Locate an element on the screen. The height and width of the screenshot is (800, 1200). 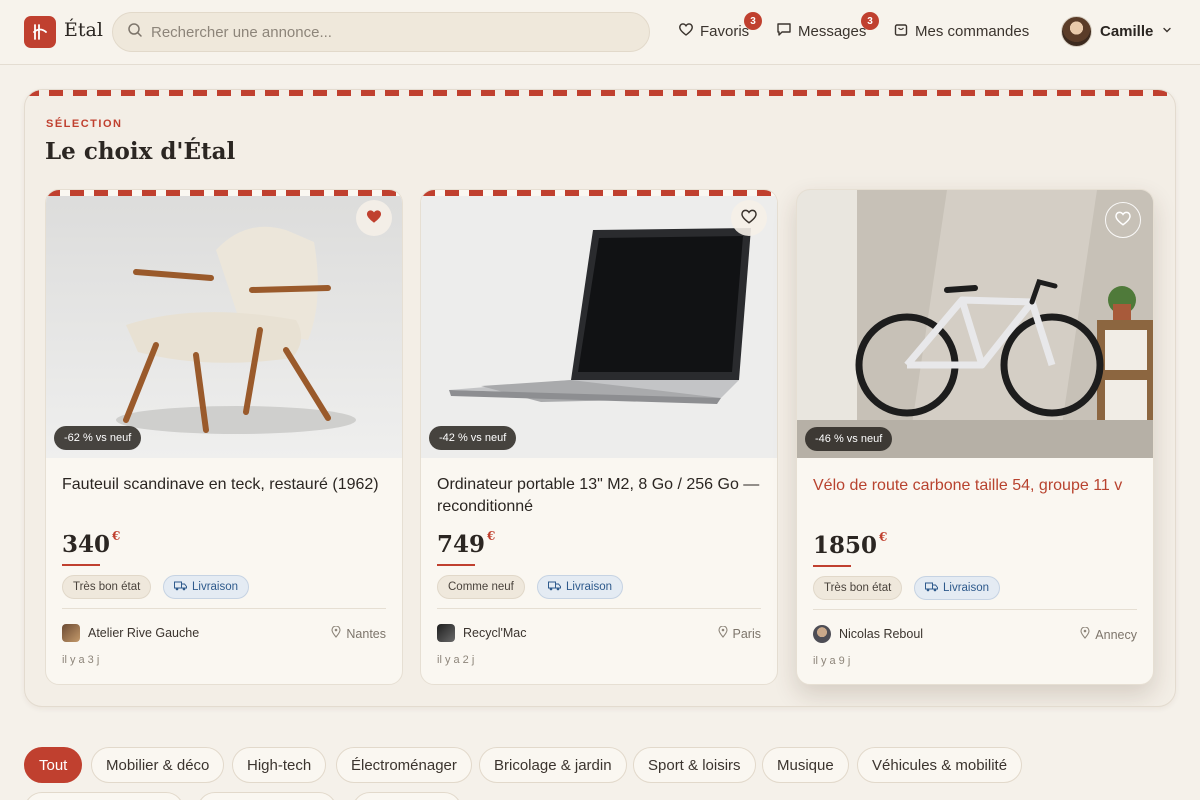
product-image-bike is located at coordinates (975, 324).